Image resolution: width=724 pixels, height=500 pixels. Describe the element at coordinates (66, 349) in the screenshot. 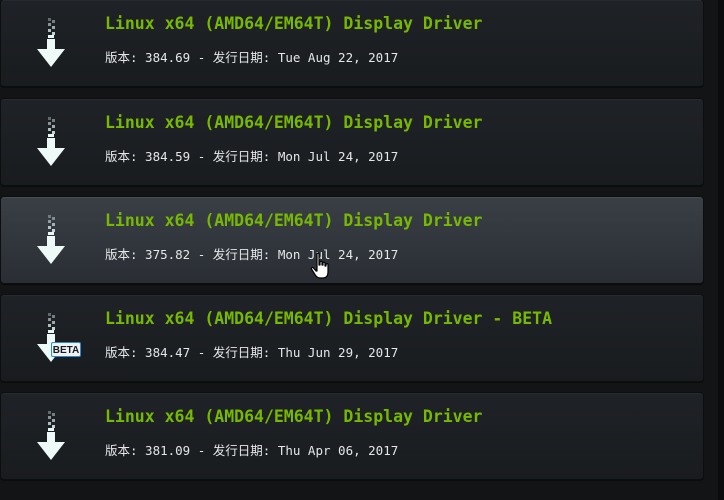

I see `beta-badge: BETA` at that location.